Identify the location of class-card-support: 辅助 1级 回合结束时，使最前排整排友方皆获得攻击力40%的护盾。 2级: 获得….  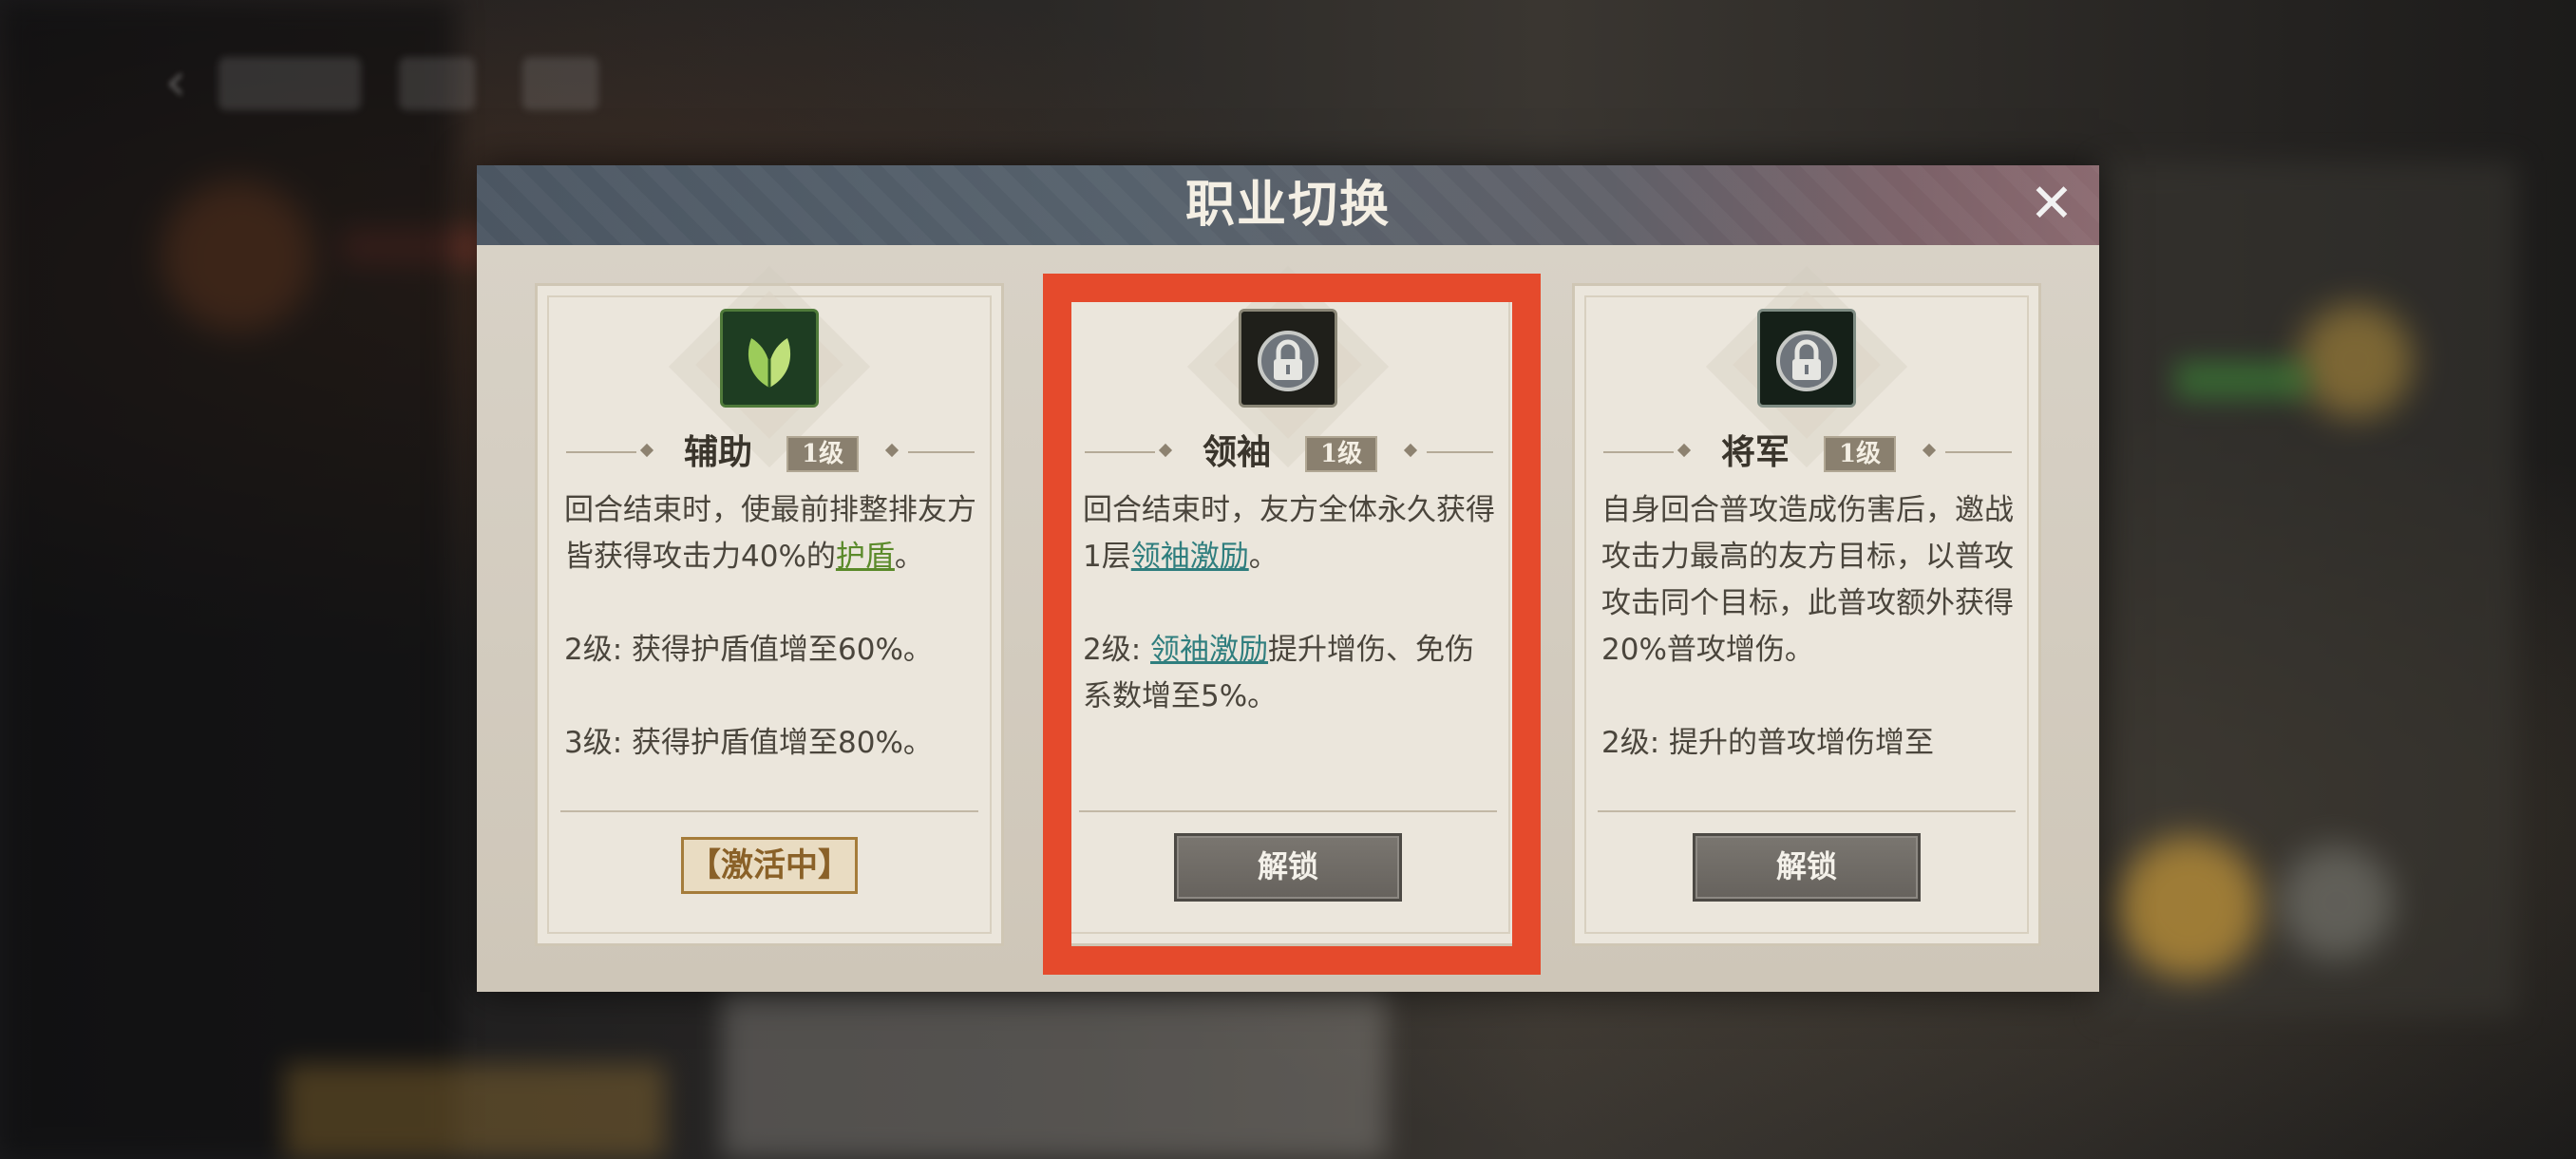
(769, 605).